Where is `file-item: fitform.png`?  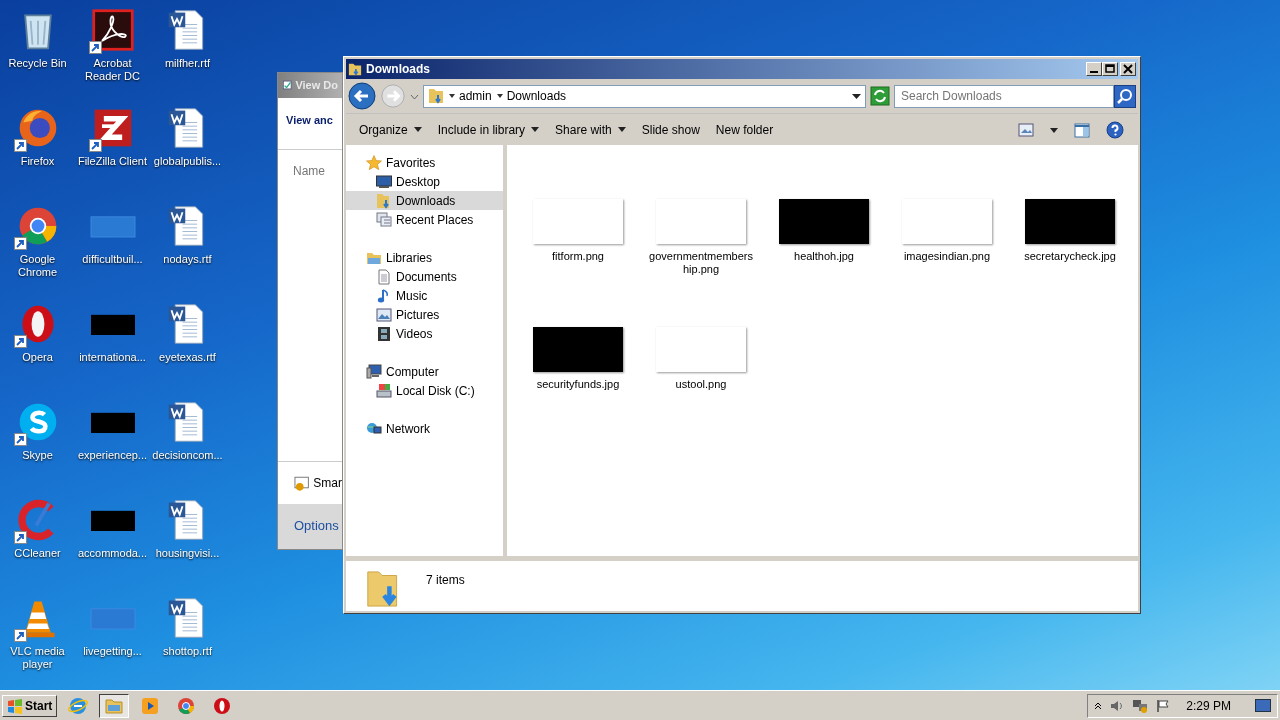
file-item: fitform.png is located at coordinates (578, 231).